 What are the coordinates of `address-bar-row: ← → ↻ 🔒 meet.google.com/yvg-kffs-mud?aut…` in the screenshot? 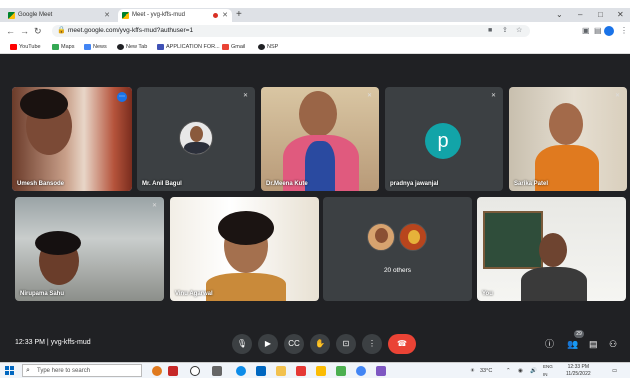 It's located at (315, 31).